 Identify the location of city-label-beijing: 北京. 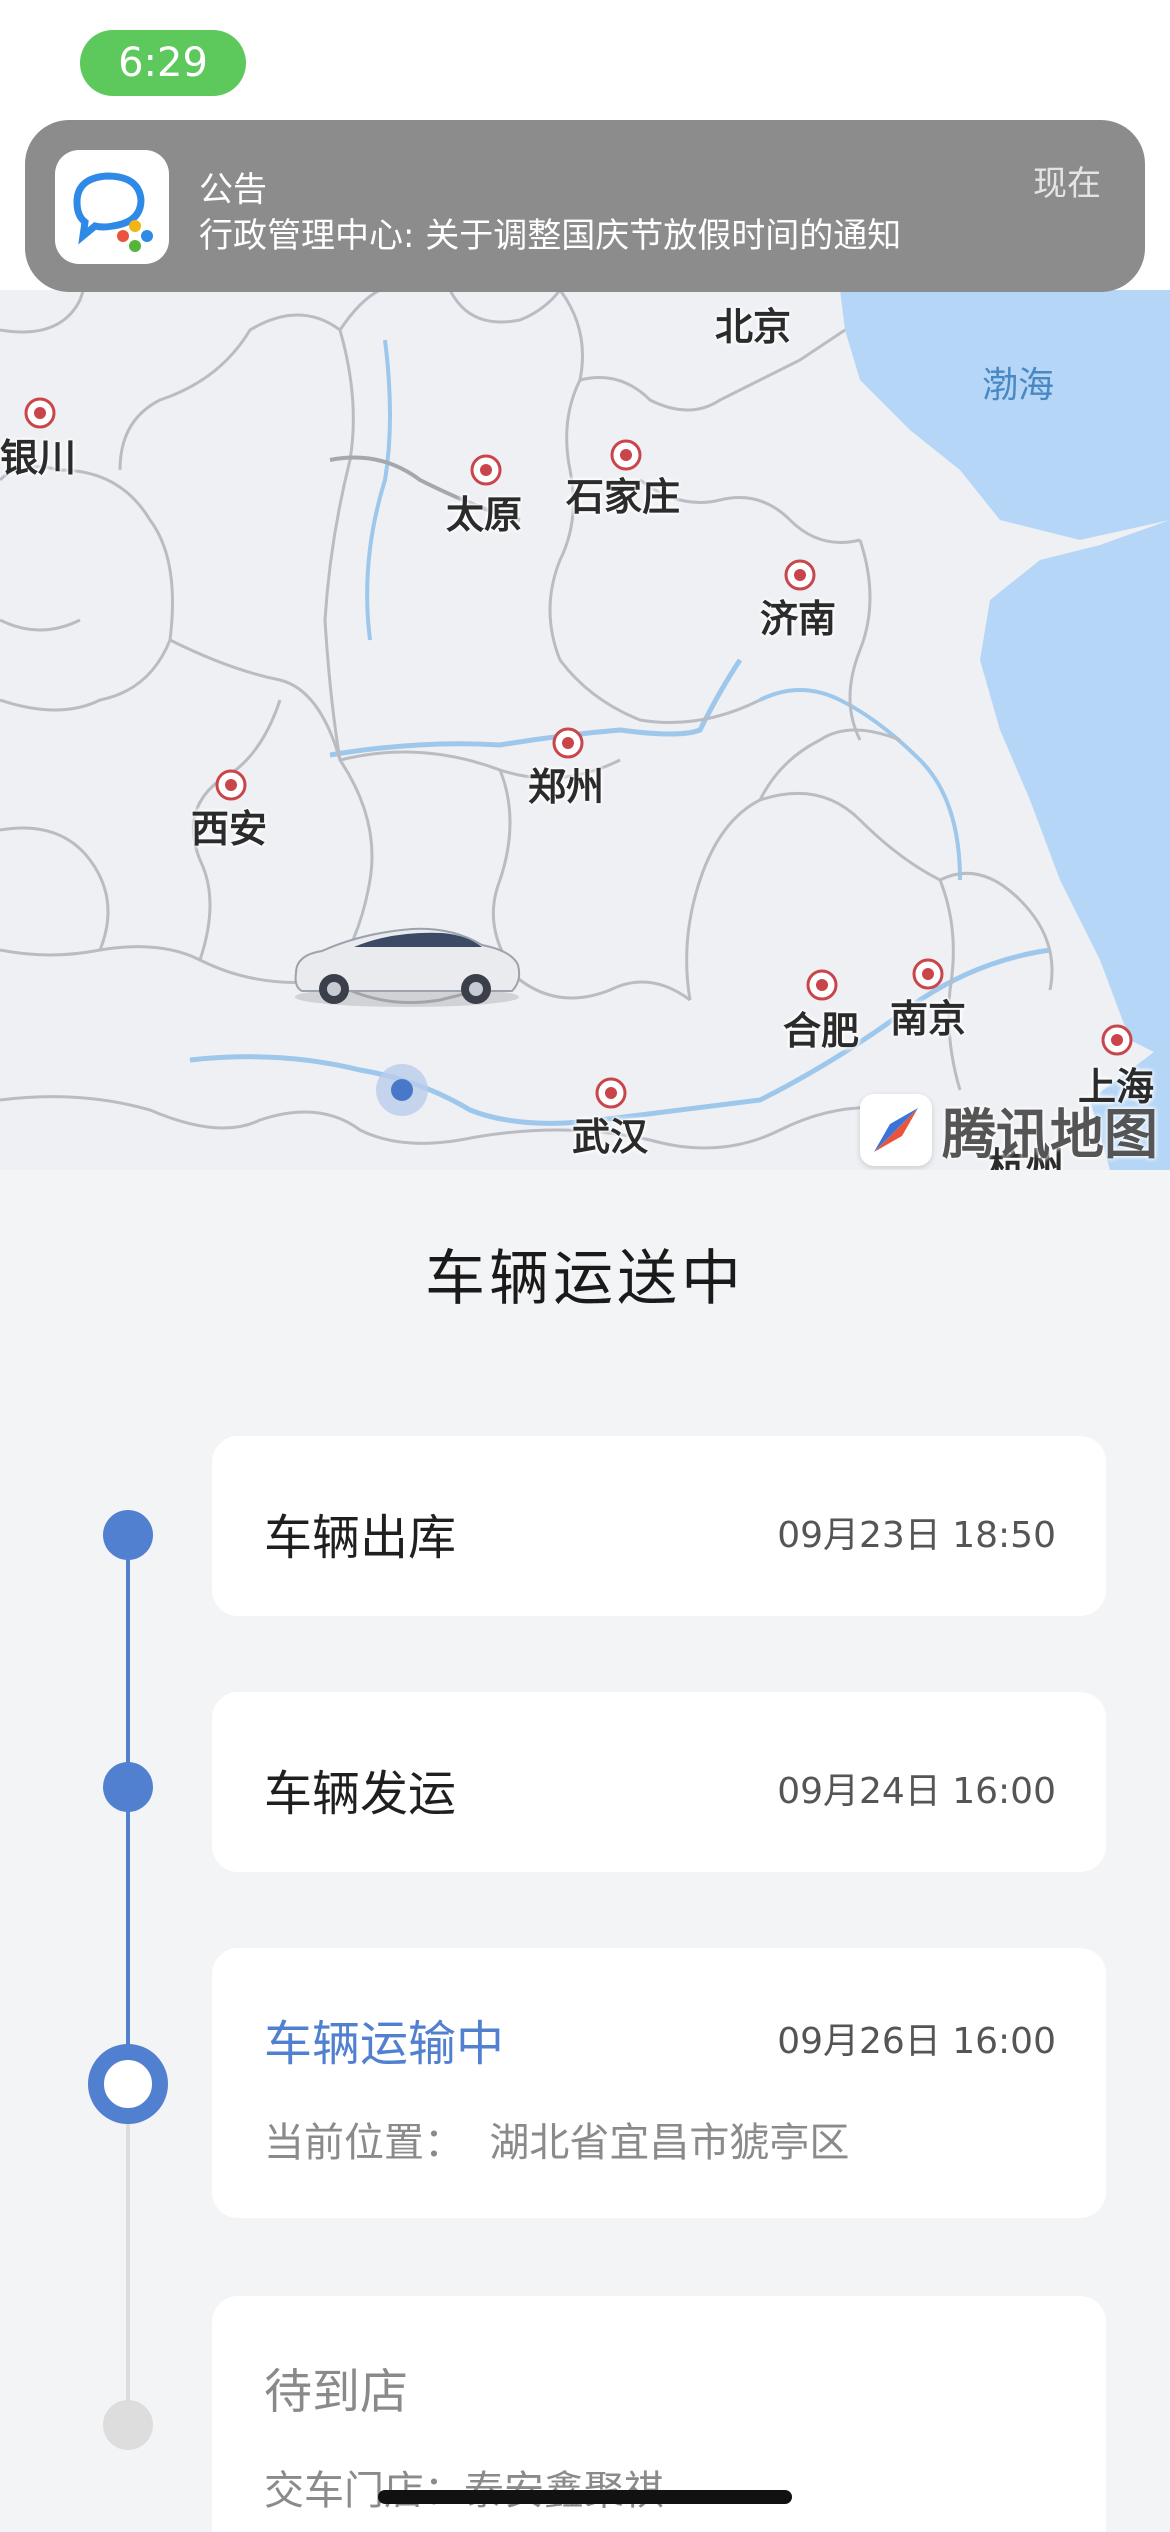
(753, 327).